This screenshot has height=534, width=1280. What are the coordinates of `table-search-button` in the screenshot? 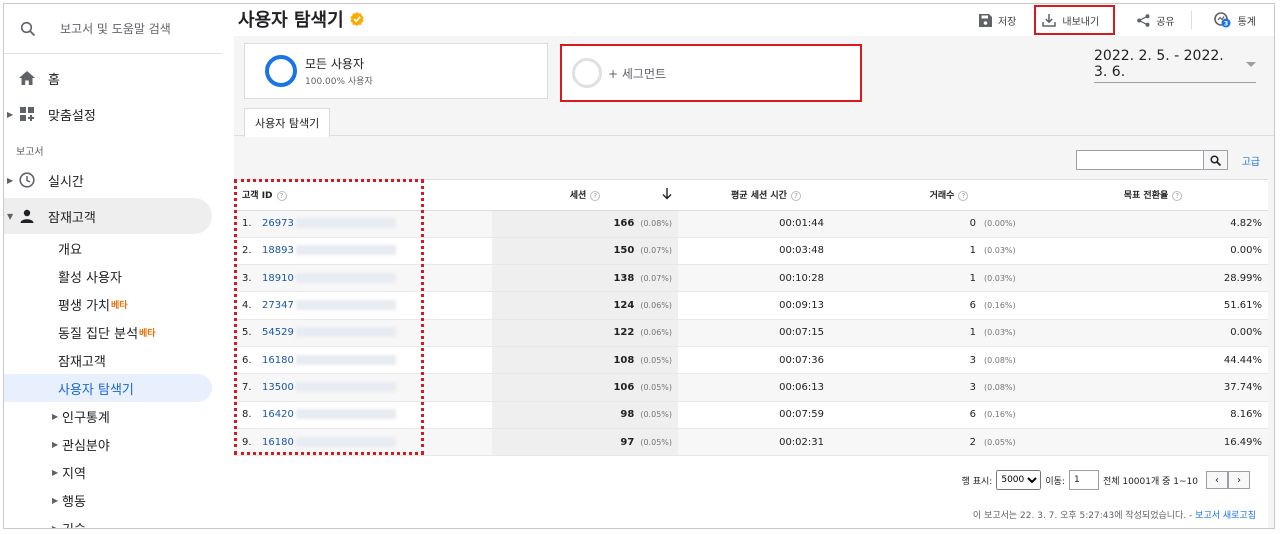 It's located at (1215, 160).